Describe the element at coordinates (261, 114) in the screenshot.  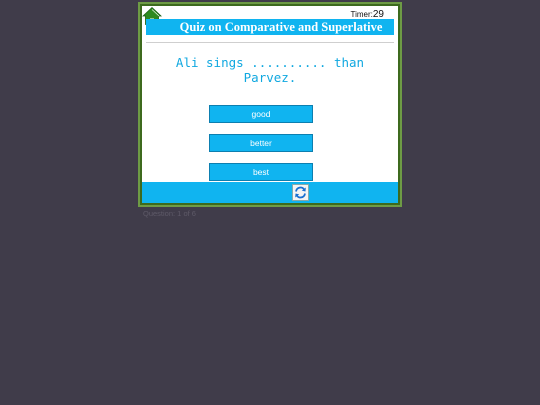
I see `option-good-button: good` at that location.